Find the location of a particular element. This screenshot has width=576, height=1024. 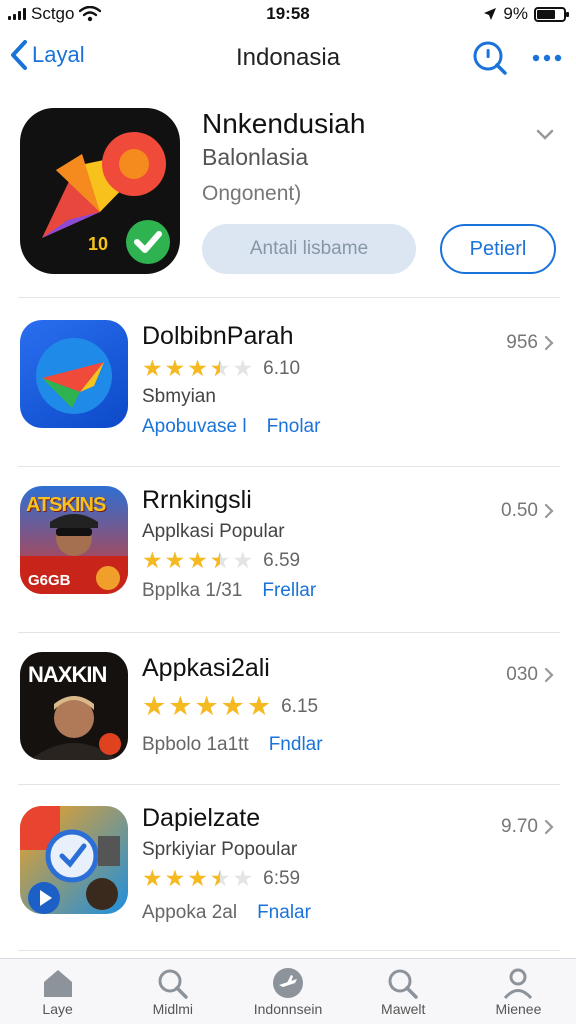

install-link: Fndlar is located at coordinates (296, 745).